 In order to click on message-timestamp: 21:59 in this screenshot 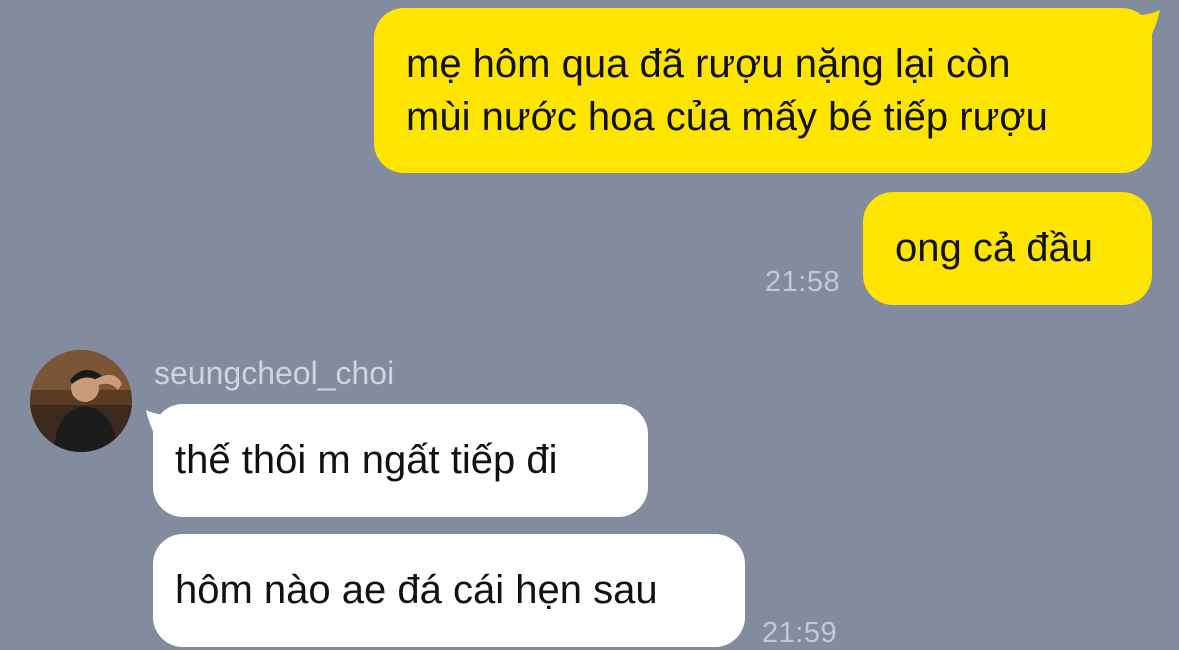, I will do `click(800, 633)`.